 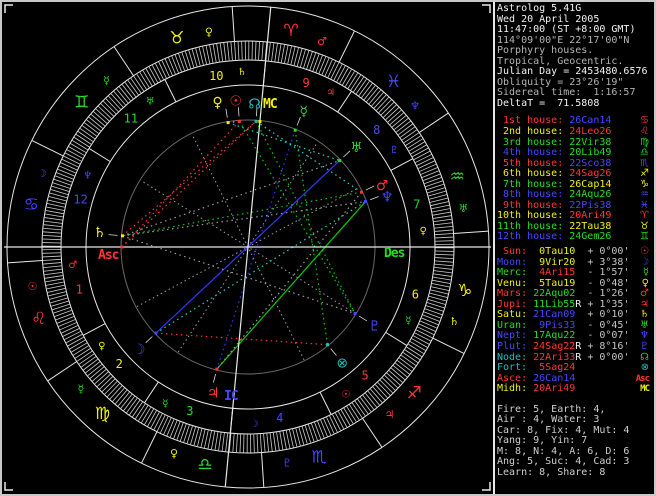 I want to click on planet-position-value: 5Sag24, so click(x=551, y=368).